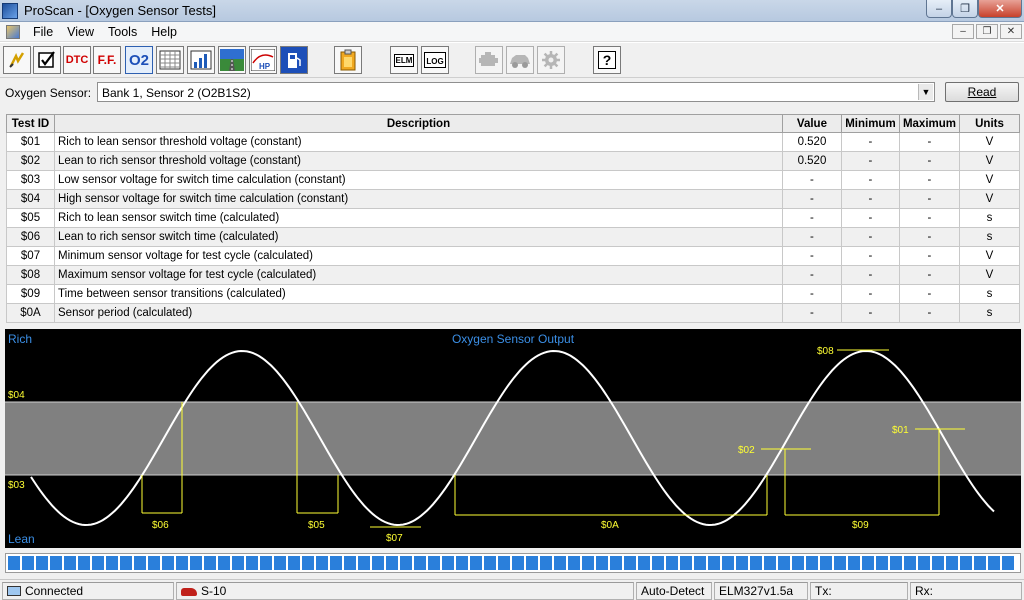  I want to click on engine-button, so click(489, 60).